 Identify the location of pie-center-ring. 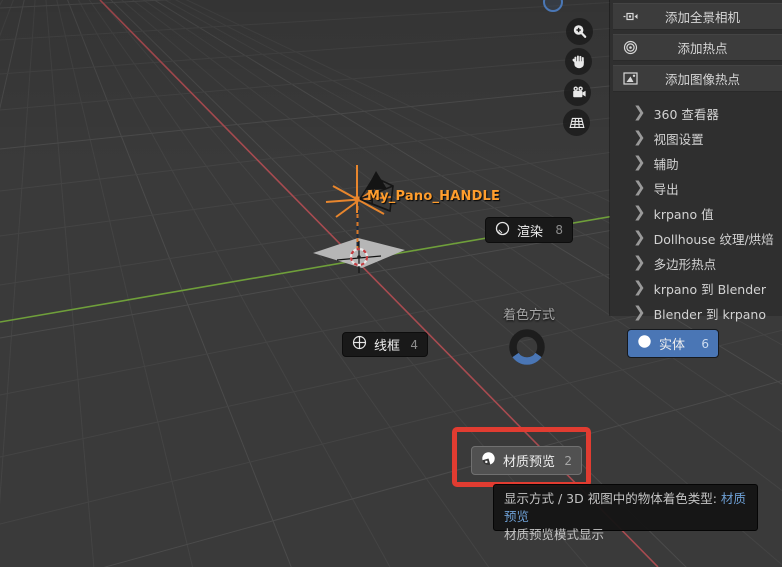
(527, 347).